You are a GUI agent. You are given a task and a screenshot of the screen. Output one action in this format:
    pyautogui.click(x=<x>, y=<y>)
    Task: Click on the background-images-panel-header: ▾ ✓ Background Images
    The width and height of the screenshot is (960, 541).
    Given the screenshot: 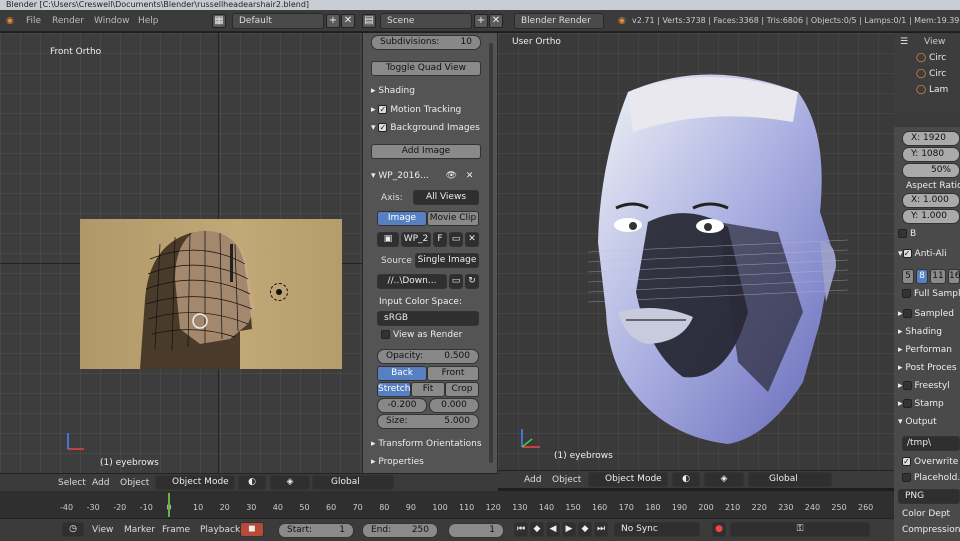 What is the action you would take?
    pyautogui.click(x=425, y=128)
    